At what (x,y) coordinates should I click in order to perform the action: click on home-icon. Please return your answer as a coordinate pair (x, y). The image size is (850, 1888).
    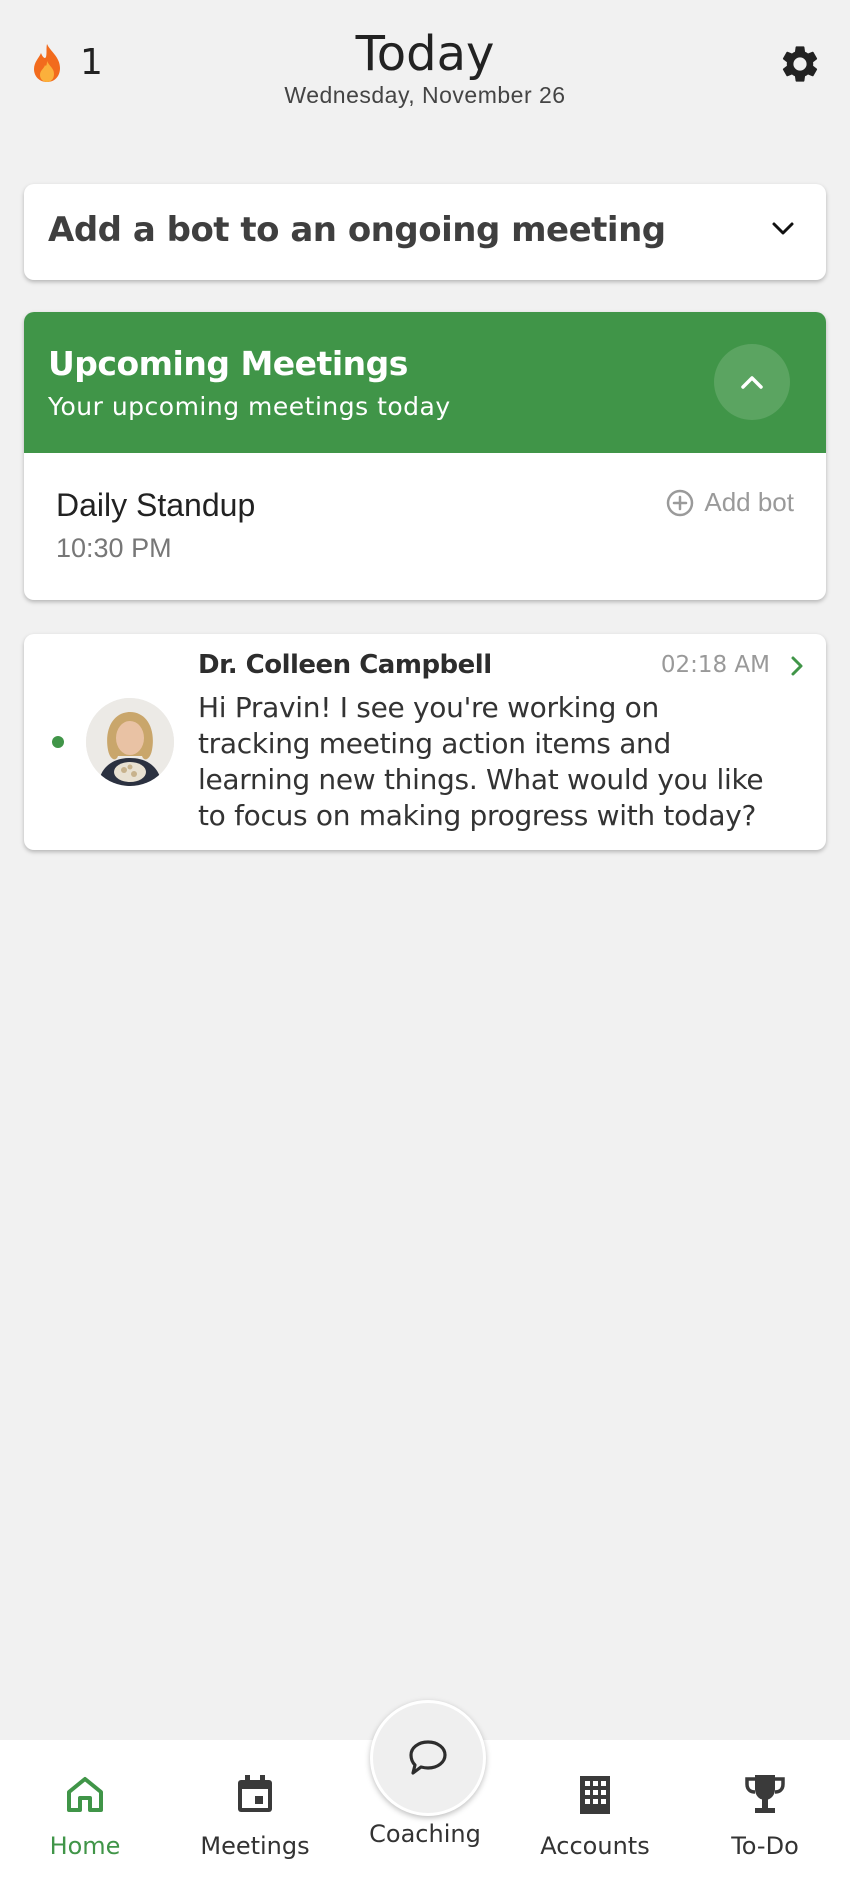
    Looking at the image, I should click on (85, 1794).